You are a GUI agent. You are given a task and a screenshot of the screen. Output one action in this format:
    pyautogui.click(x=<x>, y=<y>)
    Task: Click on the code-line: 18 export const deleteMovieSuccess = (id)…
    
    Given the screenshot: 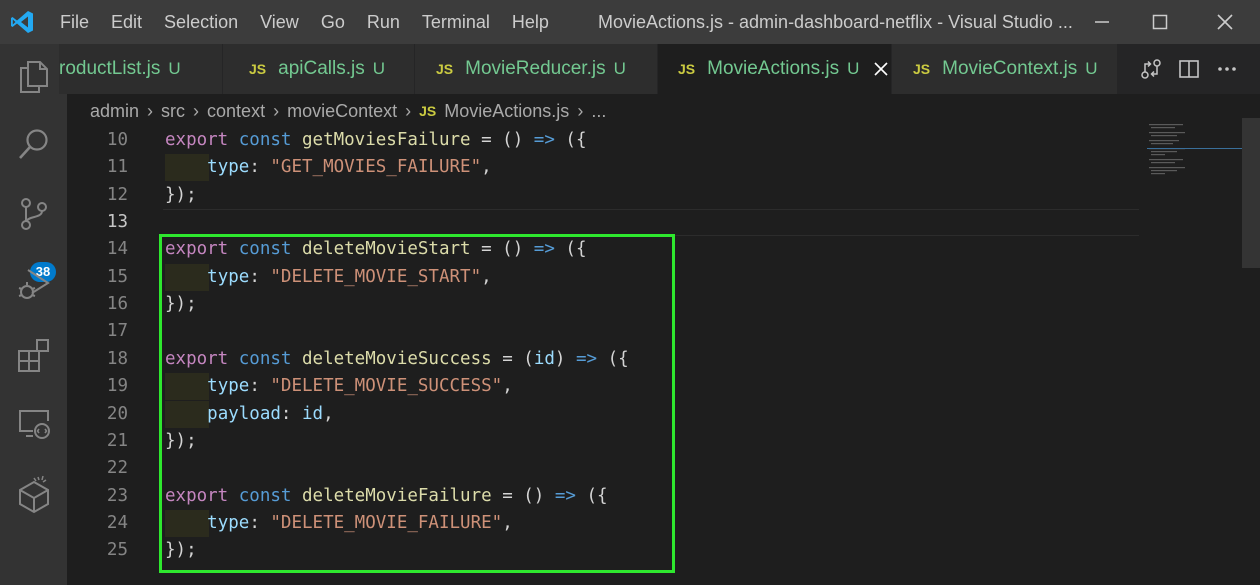 What is the action you would take?
    pyautogui.click(x=607, y=359)
    